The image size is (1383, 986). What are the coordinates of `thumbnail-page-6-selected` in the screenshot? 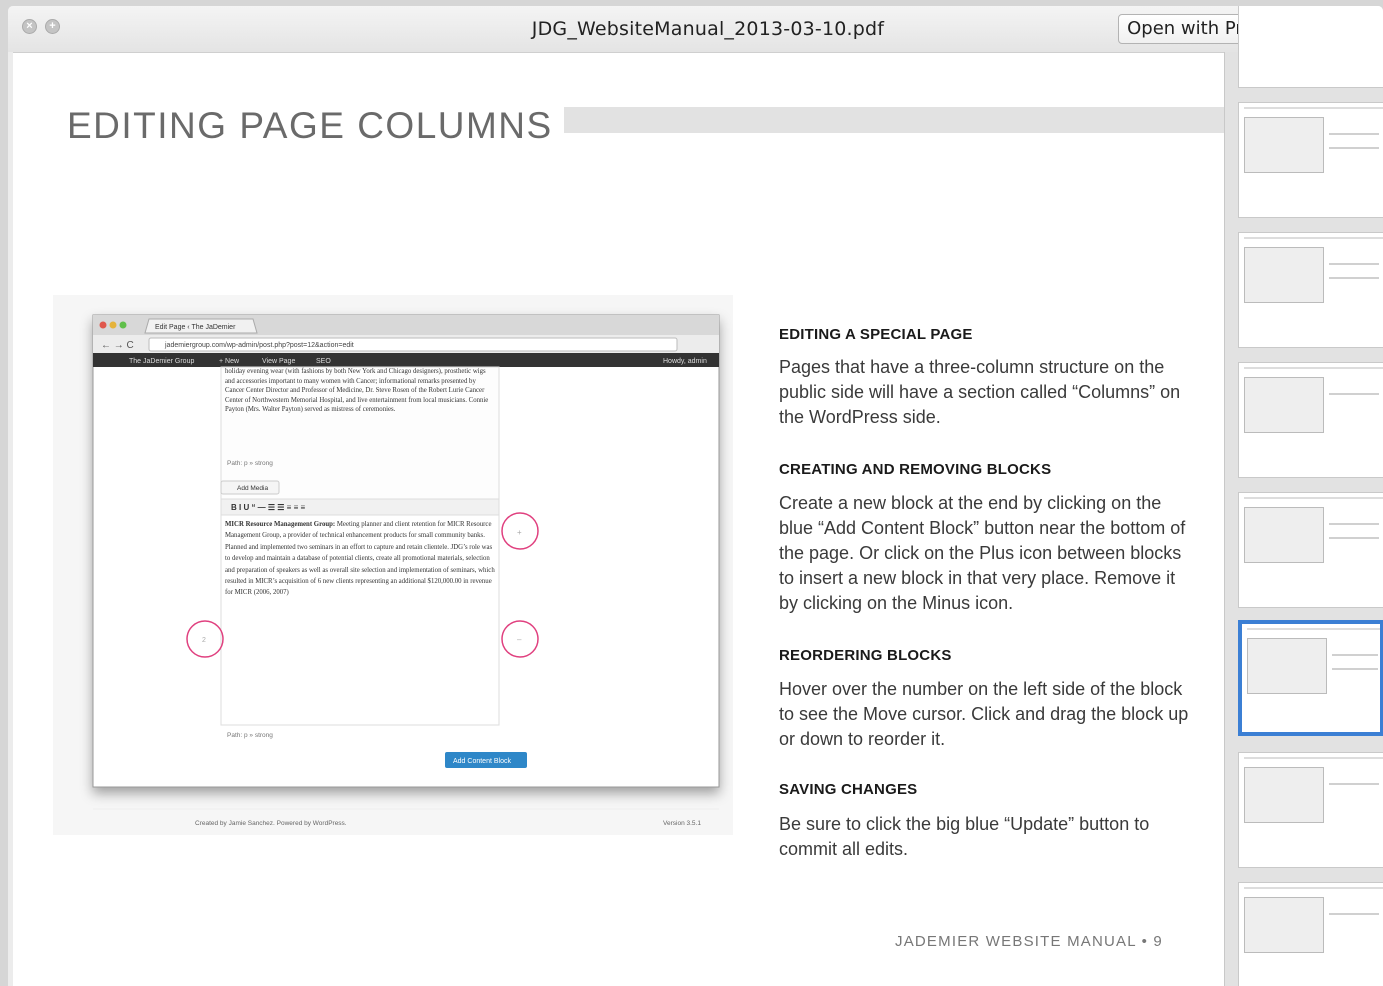 It's located at (1310, 678).